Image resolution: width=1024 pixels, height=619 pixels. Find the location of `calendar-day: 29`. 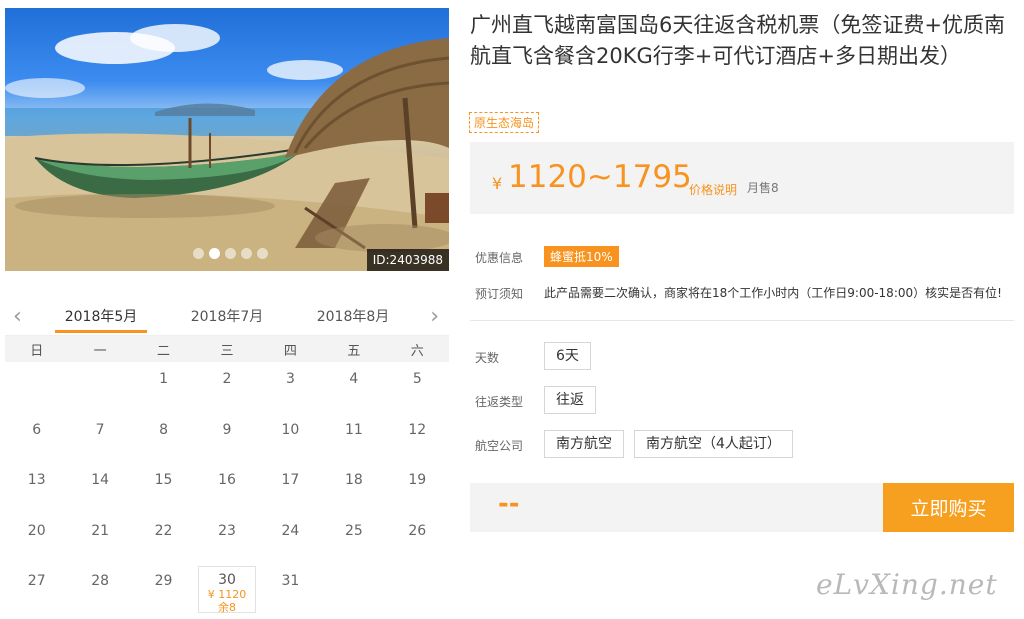

calendar-day: 29 is located at coordinates (163, 581).